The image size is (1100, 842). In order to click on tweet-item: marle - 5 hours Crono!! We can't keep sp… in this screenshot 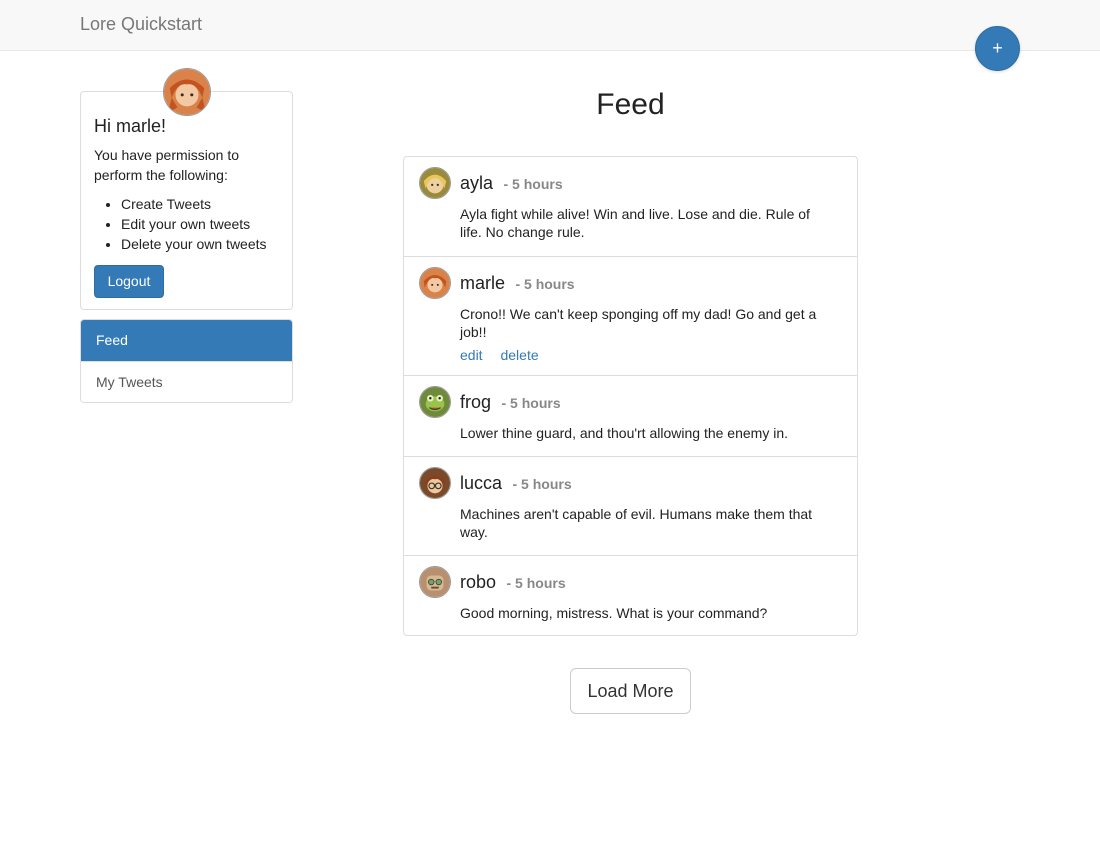, I will do `click(630, 315)`.